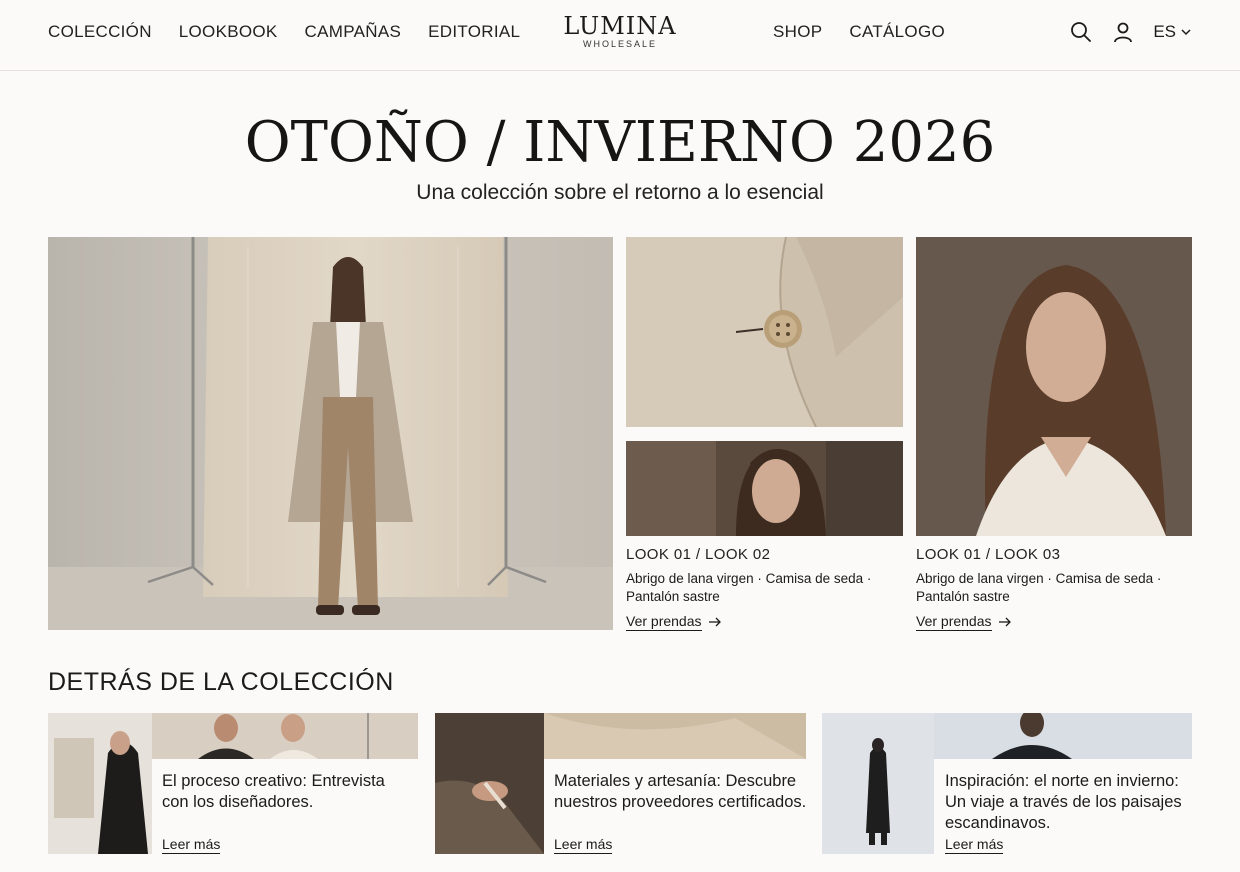  Describe the element at coordinates (1054, 386) in the screenshot. I see `look-image-portrait-large` at that location.